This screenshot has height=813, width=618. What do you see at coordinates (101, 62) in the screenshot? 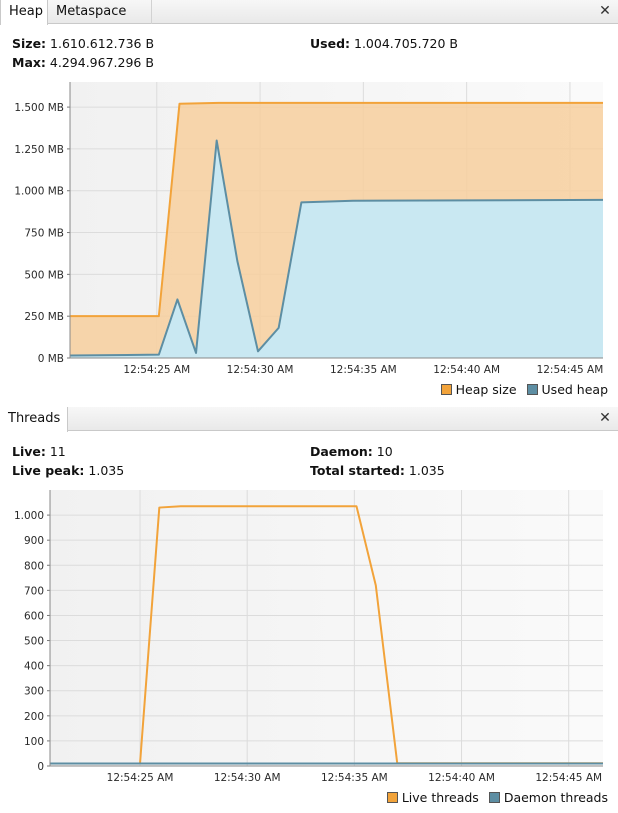
I see `max-value: 4.294.967.296 B` at bounding box center [101, 62].